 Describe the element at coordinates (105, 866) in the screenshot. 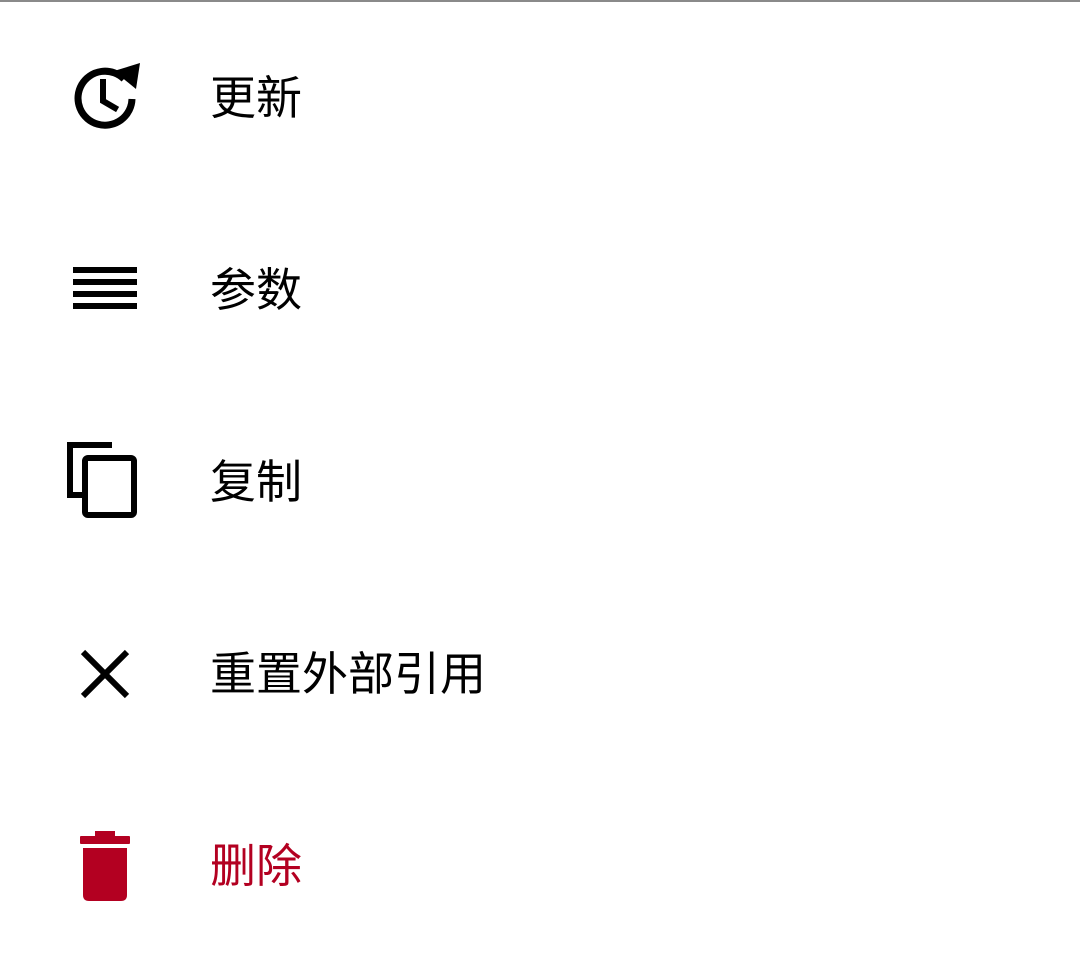

I see `trash-icon` at that location.